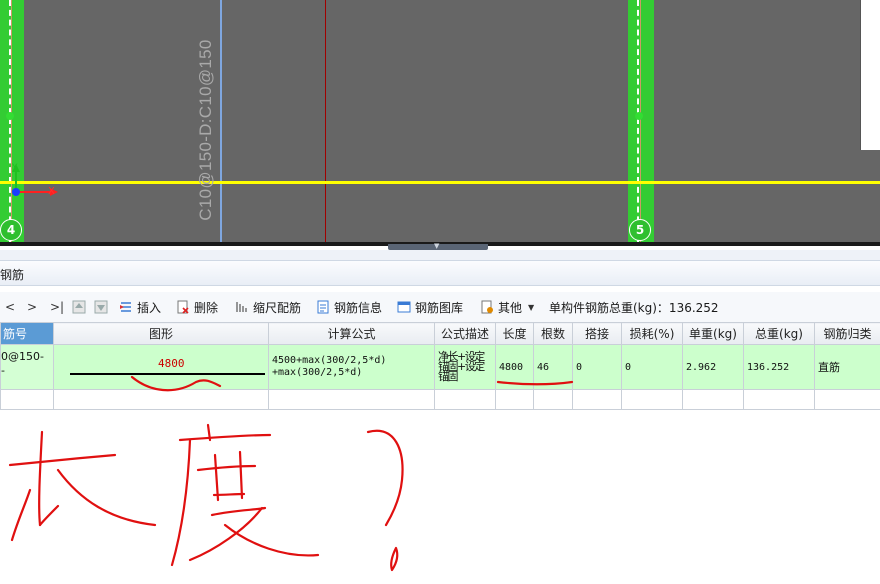 The image size is (880, 584). Describe the element at coordinates (10, 116) in the screenshot. I see `node-left` at that location.